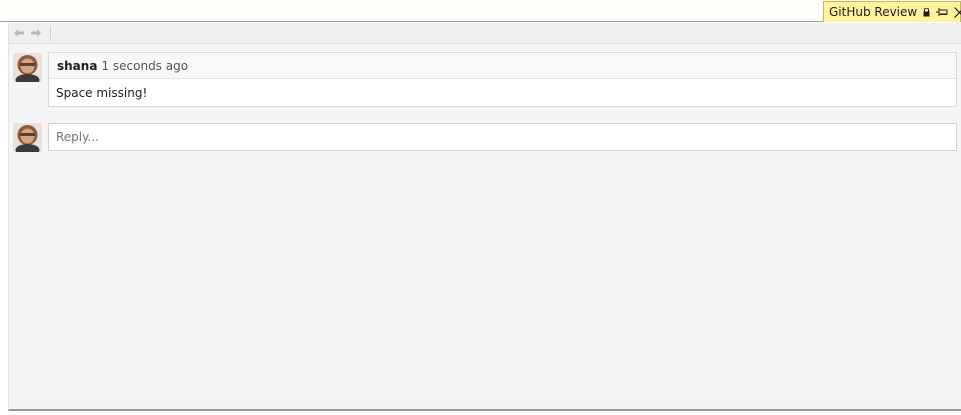 This screenshot has width=961, height=415. I want to click on forward-arrow-icon, so click(36, 33).